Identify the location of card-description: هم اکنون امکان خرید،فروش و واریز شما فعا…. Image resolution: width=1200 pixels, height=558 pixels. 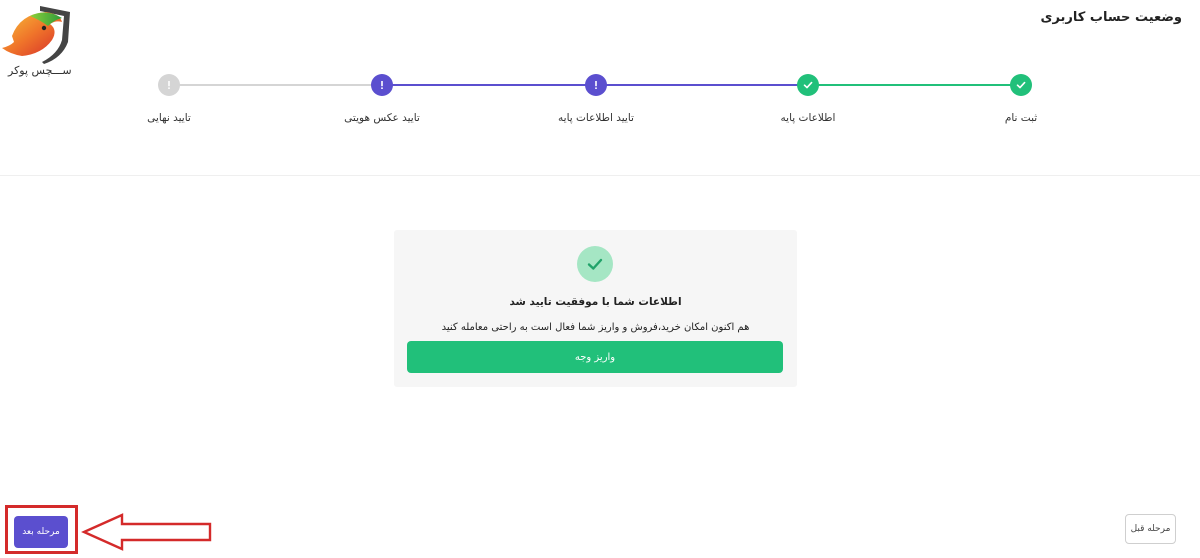
(595, 327).